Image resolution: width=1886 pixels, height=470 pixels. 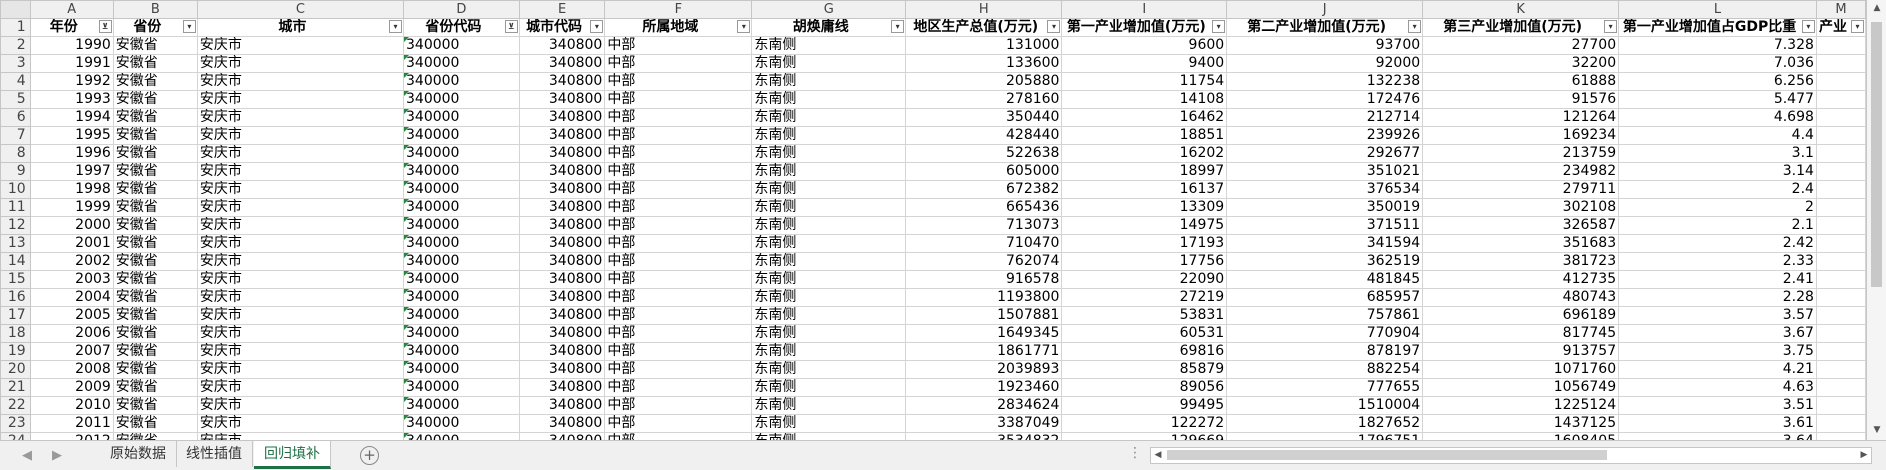 I want to click on table-cell: 3.67, so click(x=1717, y=333).